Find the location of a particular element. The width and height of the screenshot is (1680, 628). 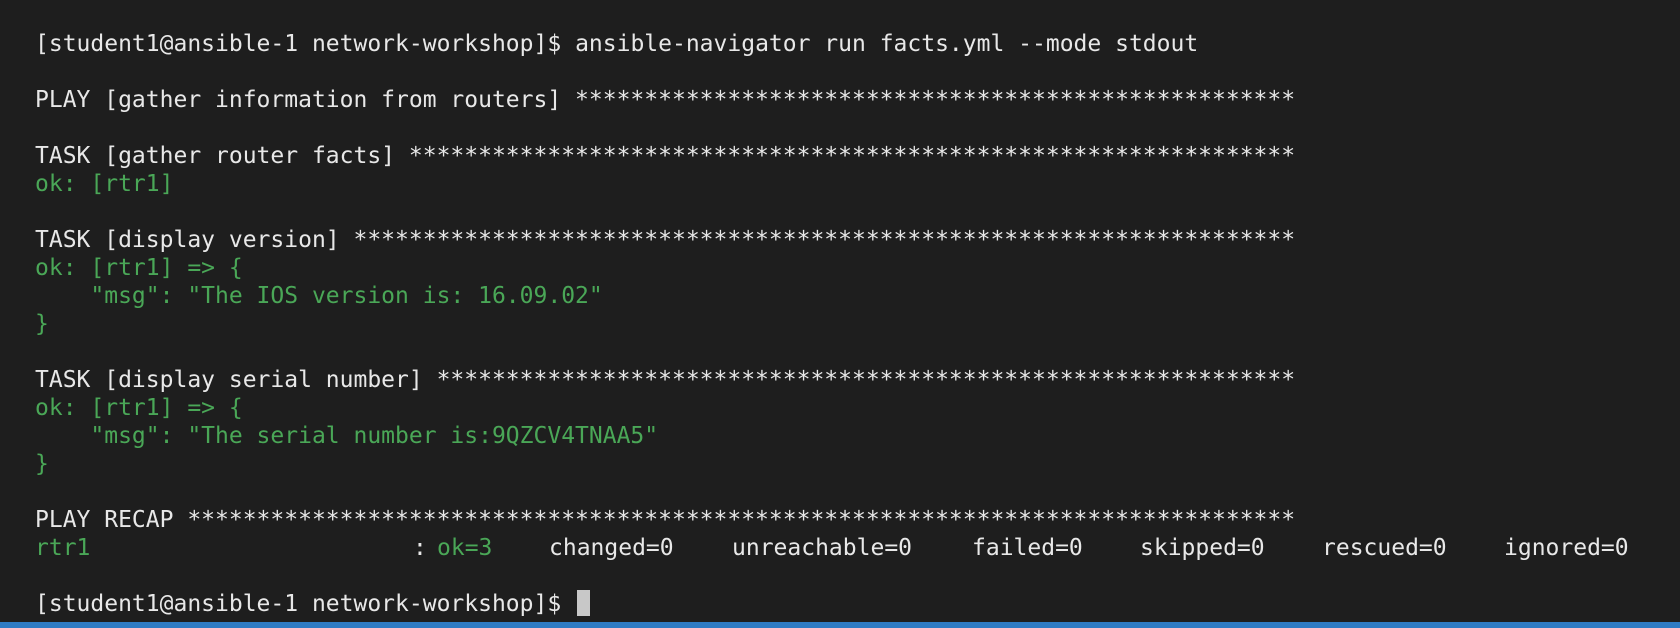

recap-ok: ok=3 is located at coordinates (465, 548).